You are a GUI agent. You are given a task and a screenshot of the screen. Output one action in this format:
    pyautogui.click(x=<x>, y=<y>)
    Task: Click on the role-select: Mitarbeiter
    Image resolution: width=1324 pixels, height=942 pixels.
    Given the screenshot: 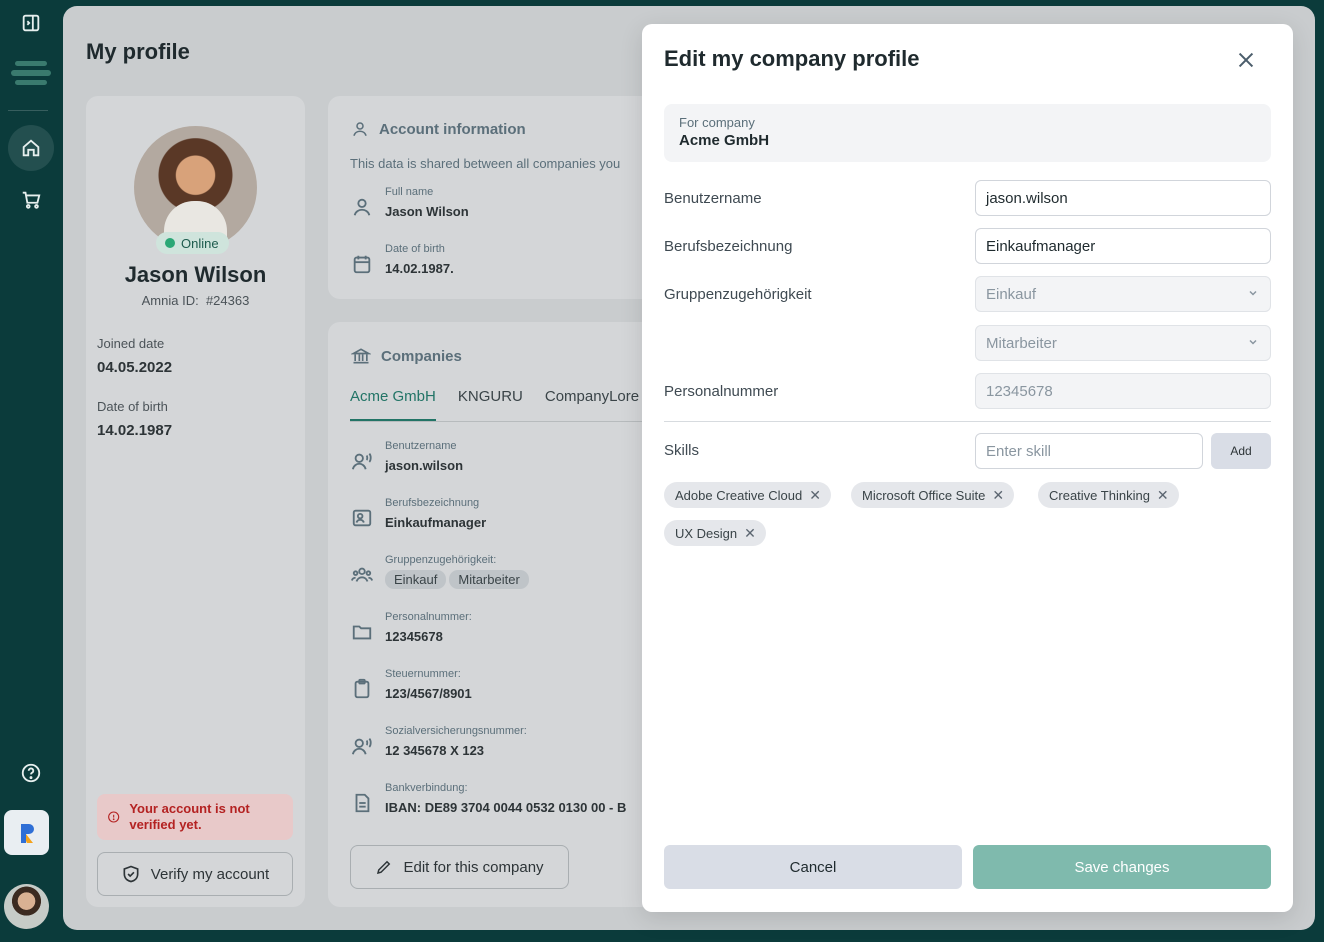 What is the action you would take?
    pyautogui.click(x=1123, y=343)
    